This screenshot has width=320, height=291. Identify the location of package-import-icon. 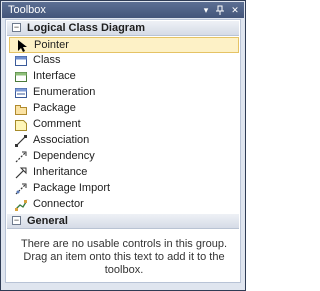
(21, 189).